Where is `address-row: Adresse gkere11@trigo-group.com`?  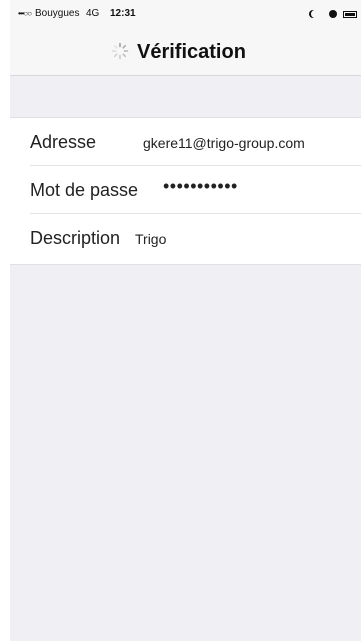 address-row: Adresse gkere11@trigo-group.com is located at coordinates (180, 142).